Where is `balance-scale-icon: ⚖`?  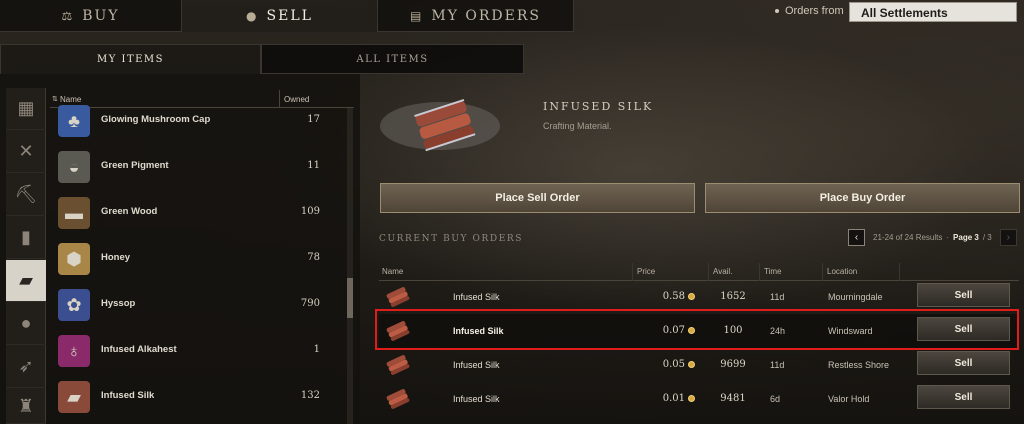 balance-scale-icon: ⚖ is located at coordinates (68, 15).